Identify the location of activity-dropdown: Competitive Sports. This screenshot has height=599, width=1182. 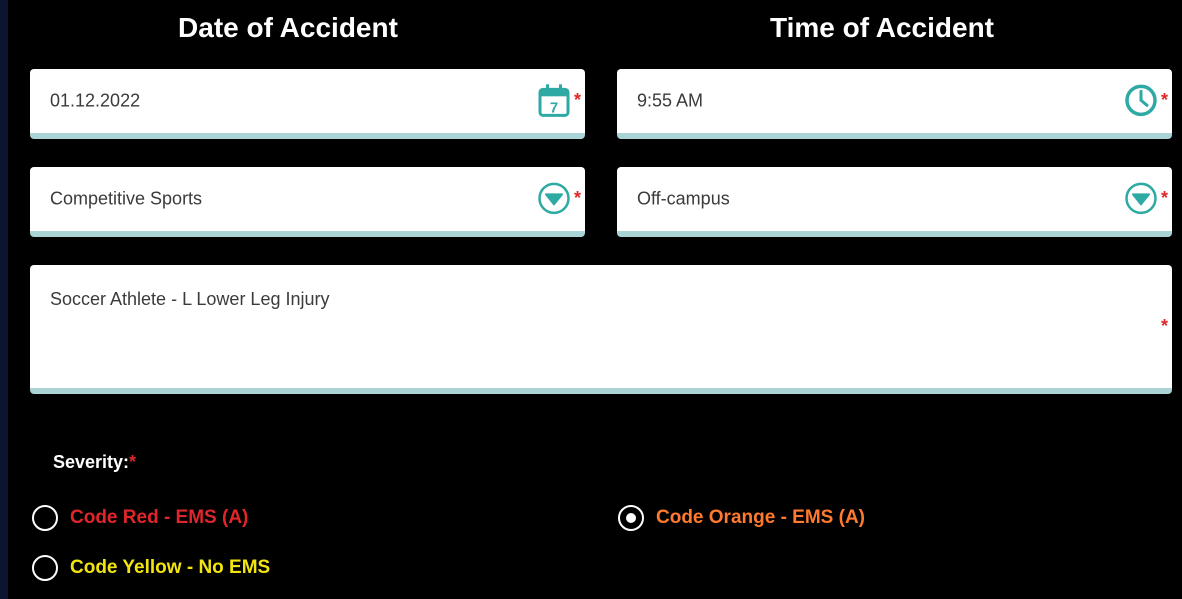
(307, 202).